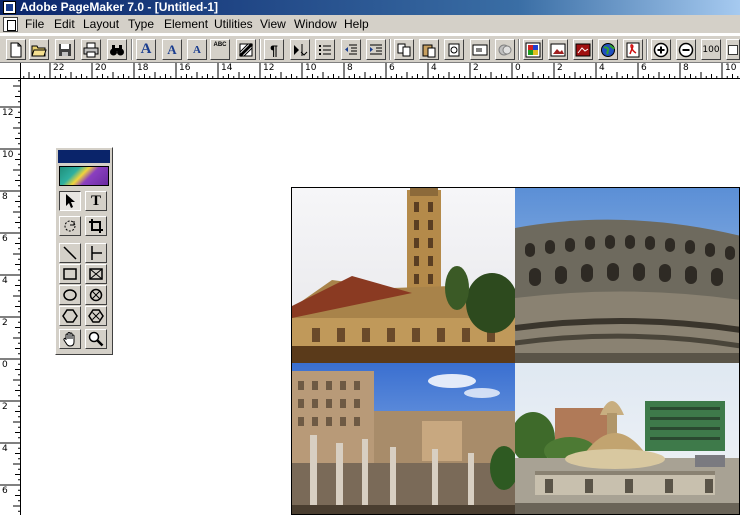 This screenshot has height=515, width=740. I want to click on ruler-label: 22, so click(59, 68).